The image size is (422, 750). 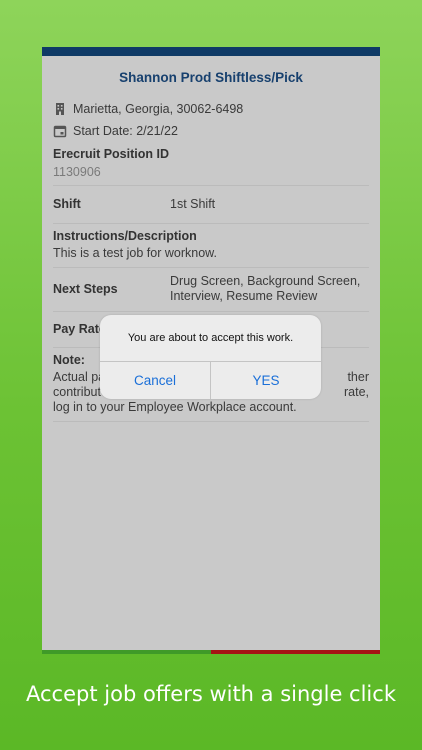 What do you see at coordinates (125, 131) in the screenshot?
I see `start-date-text: Start Date: 2/21/22` at bounding box center [125, 131].